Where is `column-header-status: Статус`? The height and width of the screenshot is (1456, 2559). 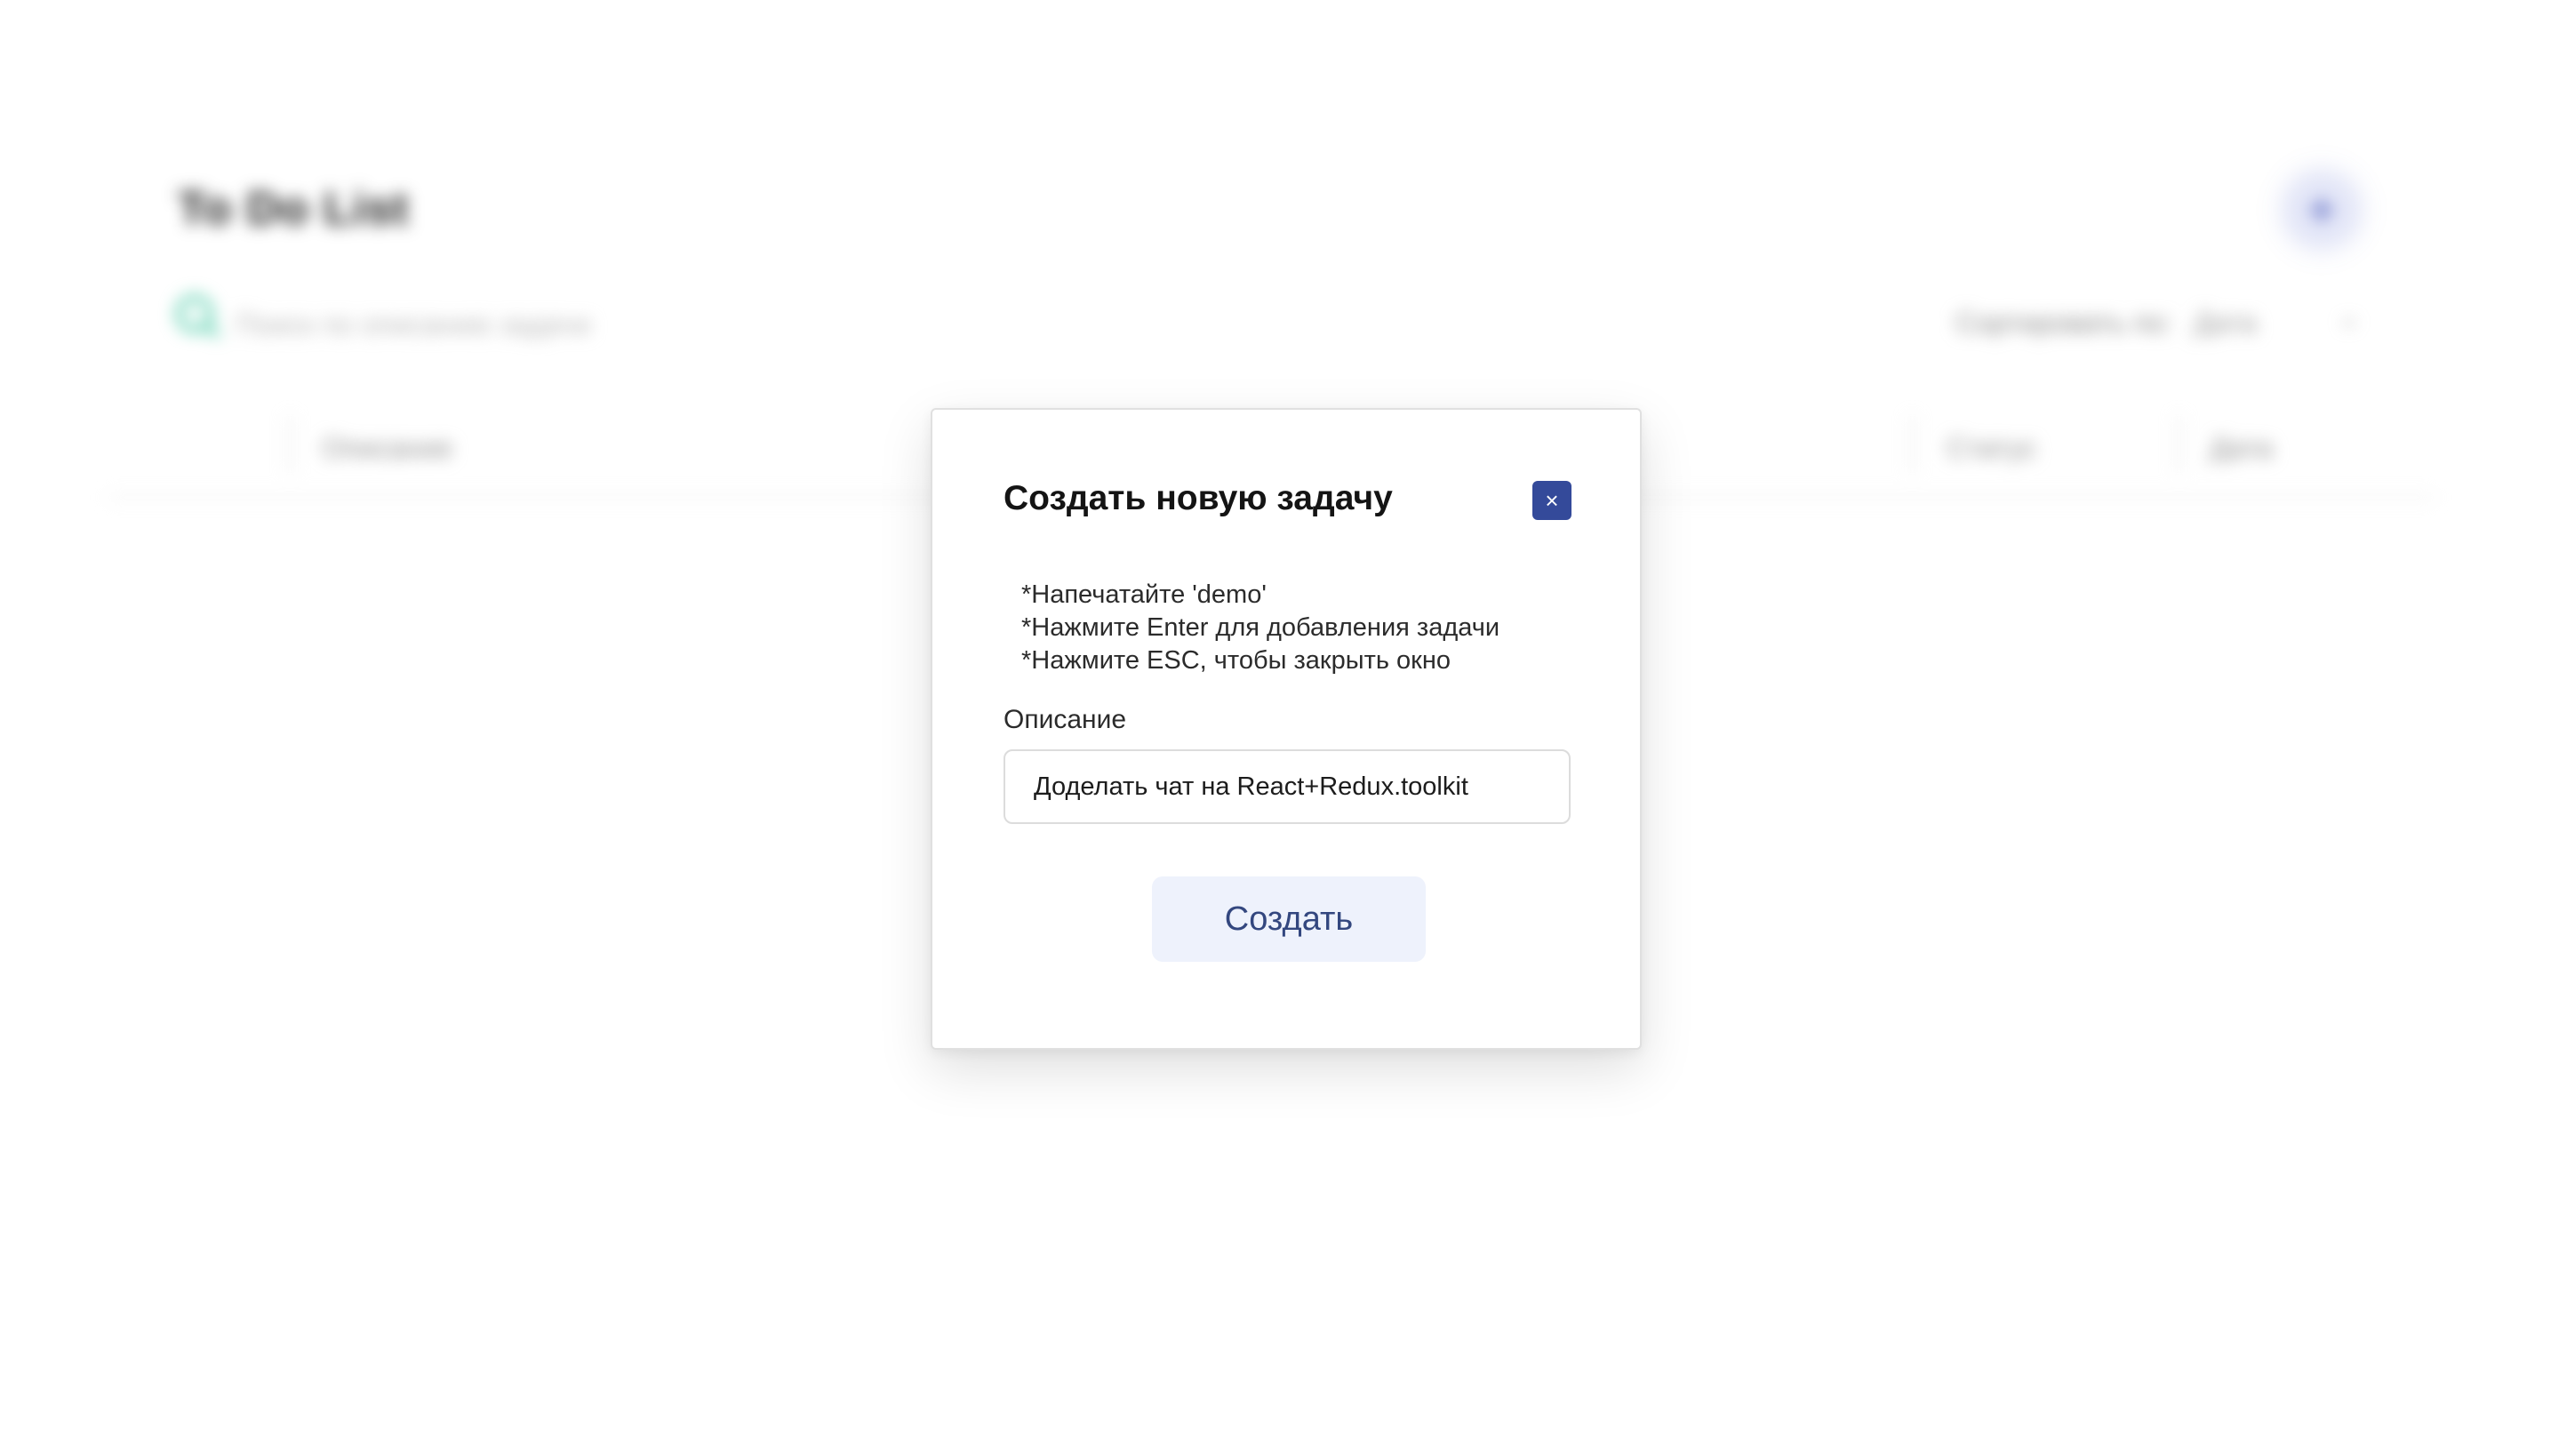
column-header-status: Статус is located at coordinates (1992, 448).